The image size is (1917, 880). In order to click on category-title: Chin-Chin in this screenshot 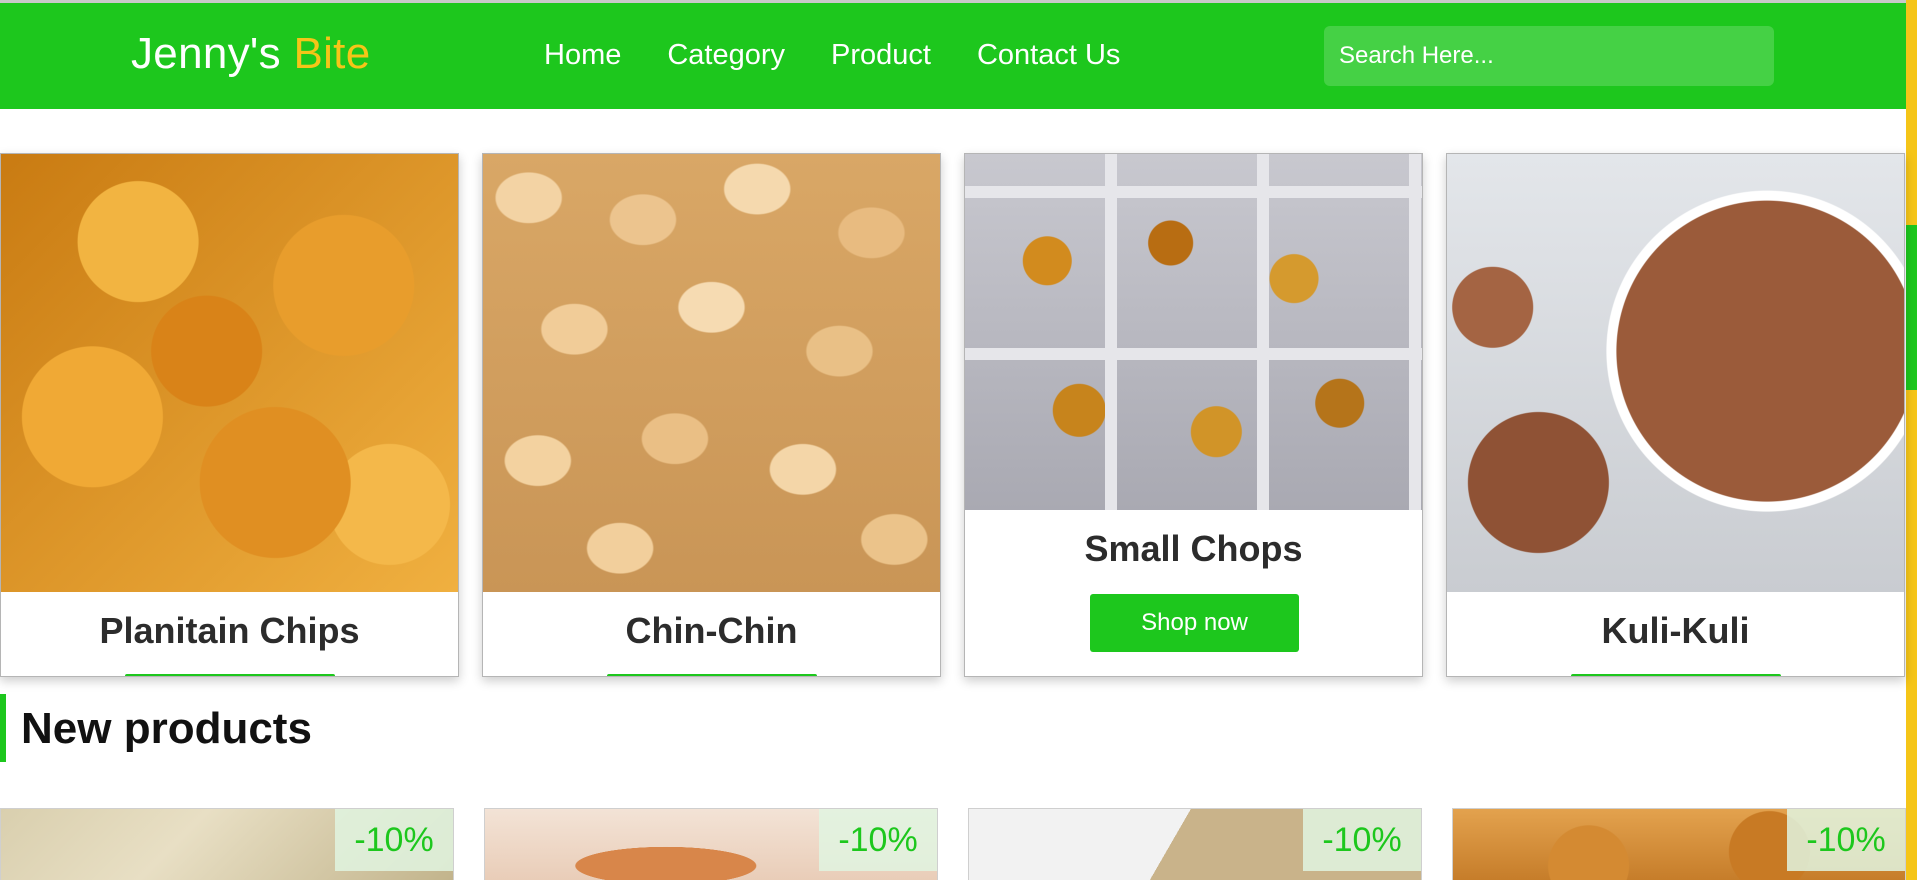, I will do `click(711, 630)`.